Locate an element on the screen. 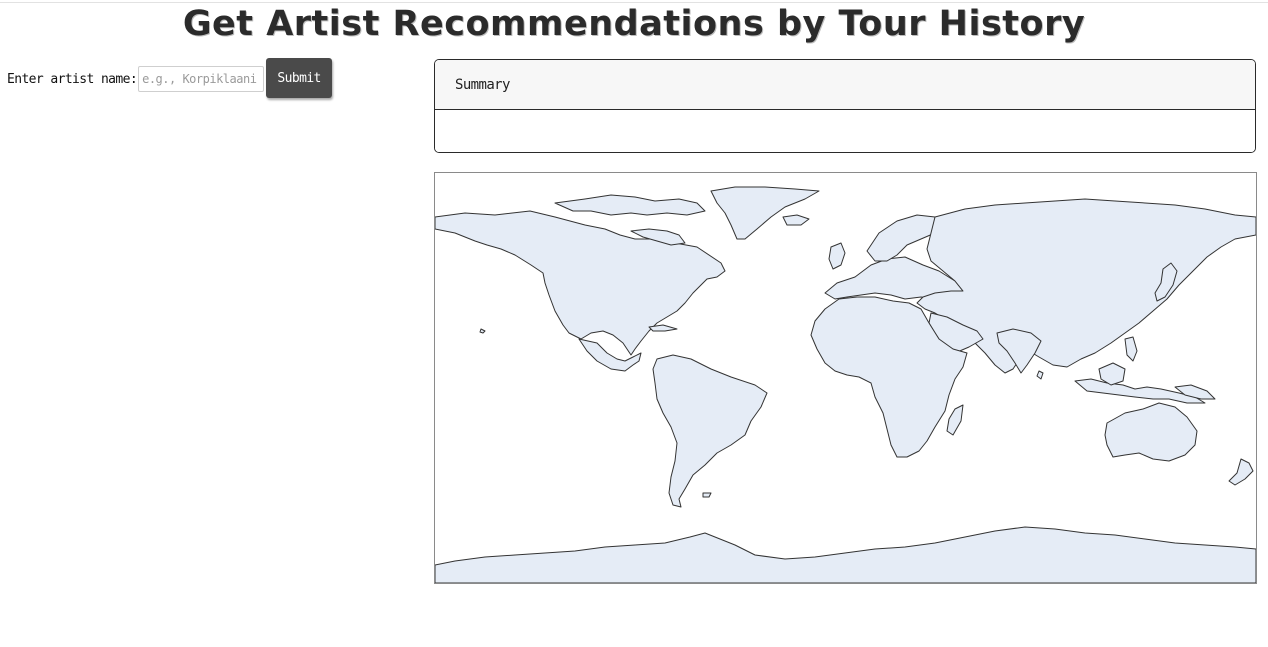  artist-search-form: Enter artist name: Submit is located at coordinates (170, 78).